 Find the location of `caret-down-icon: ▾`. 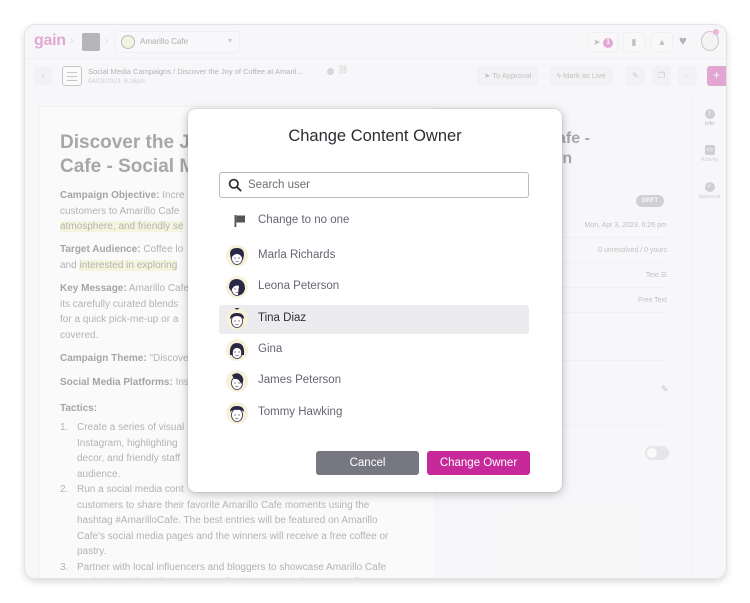

caret-down-icon: ▾ is located at coordinates (229, 40).